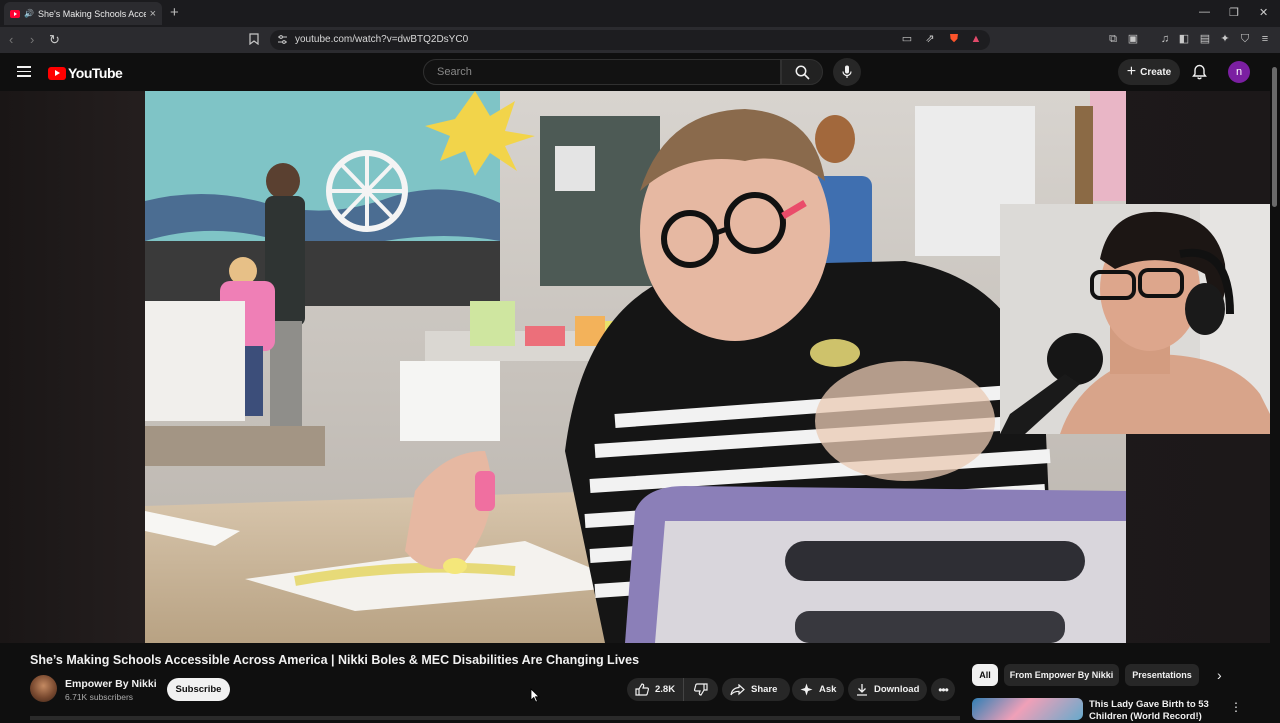 This screenshot has height=723, width=1280. I want to click on sidebar-icon: ◧, so click(1184, 39).